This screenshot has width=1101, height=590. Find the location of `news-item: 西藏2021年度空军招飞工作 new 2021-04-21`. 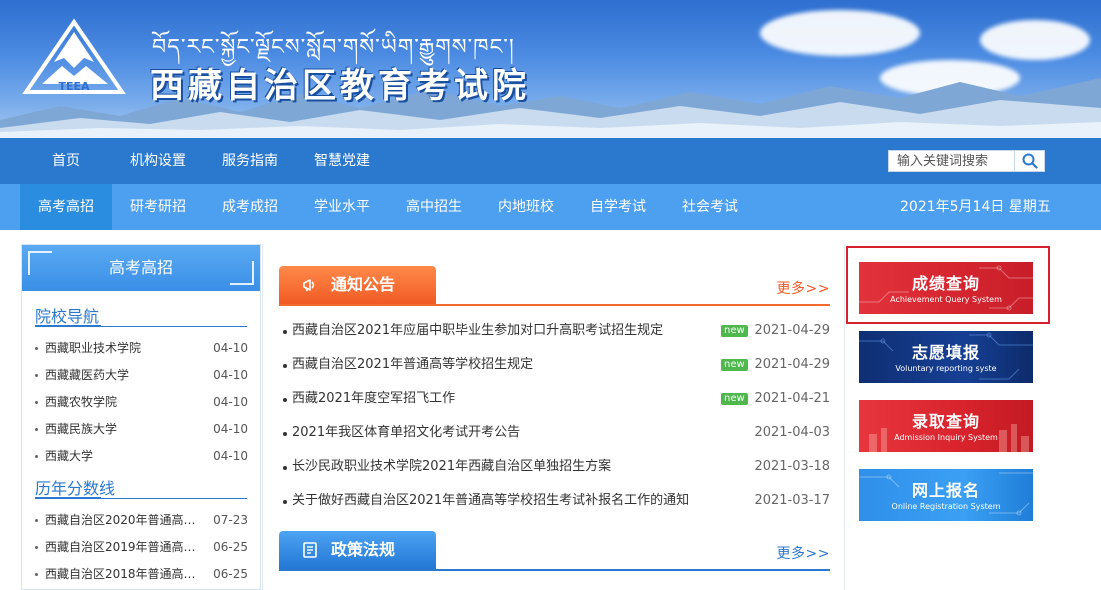

news-item: 西藏2021年度空军招飞工作 new 2021-04-21 is located at coordinates (554, 399).